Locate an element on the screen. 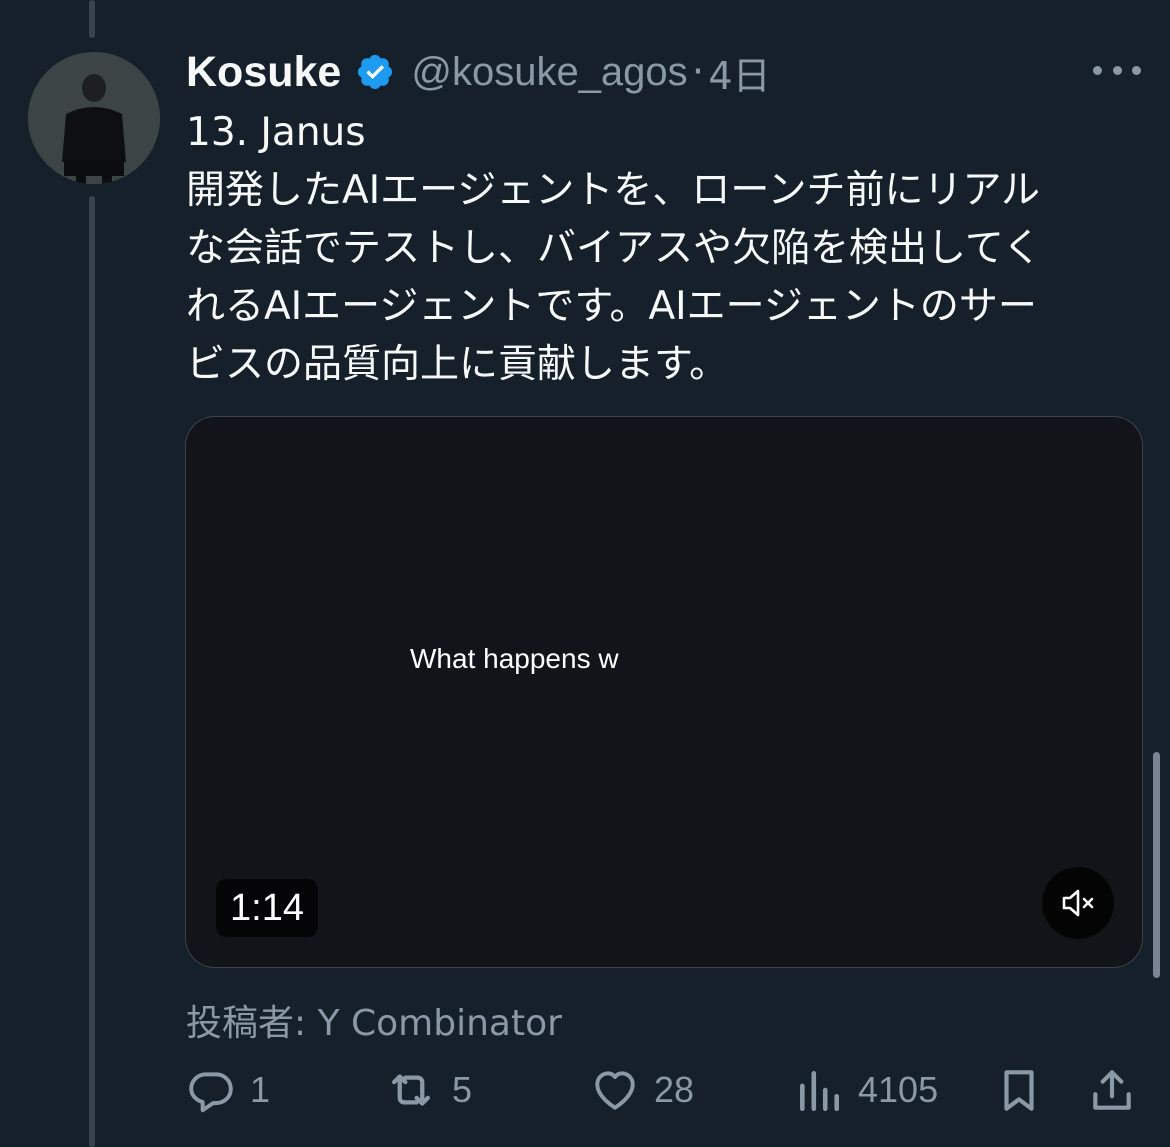  verified-badge-icon is located at coordinates (375, 72).